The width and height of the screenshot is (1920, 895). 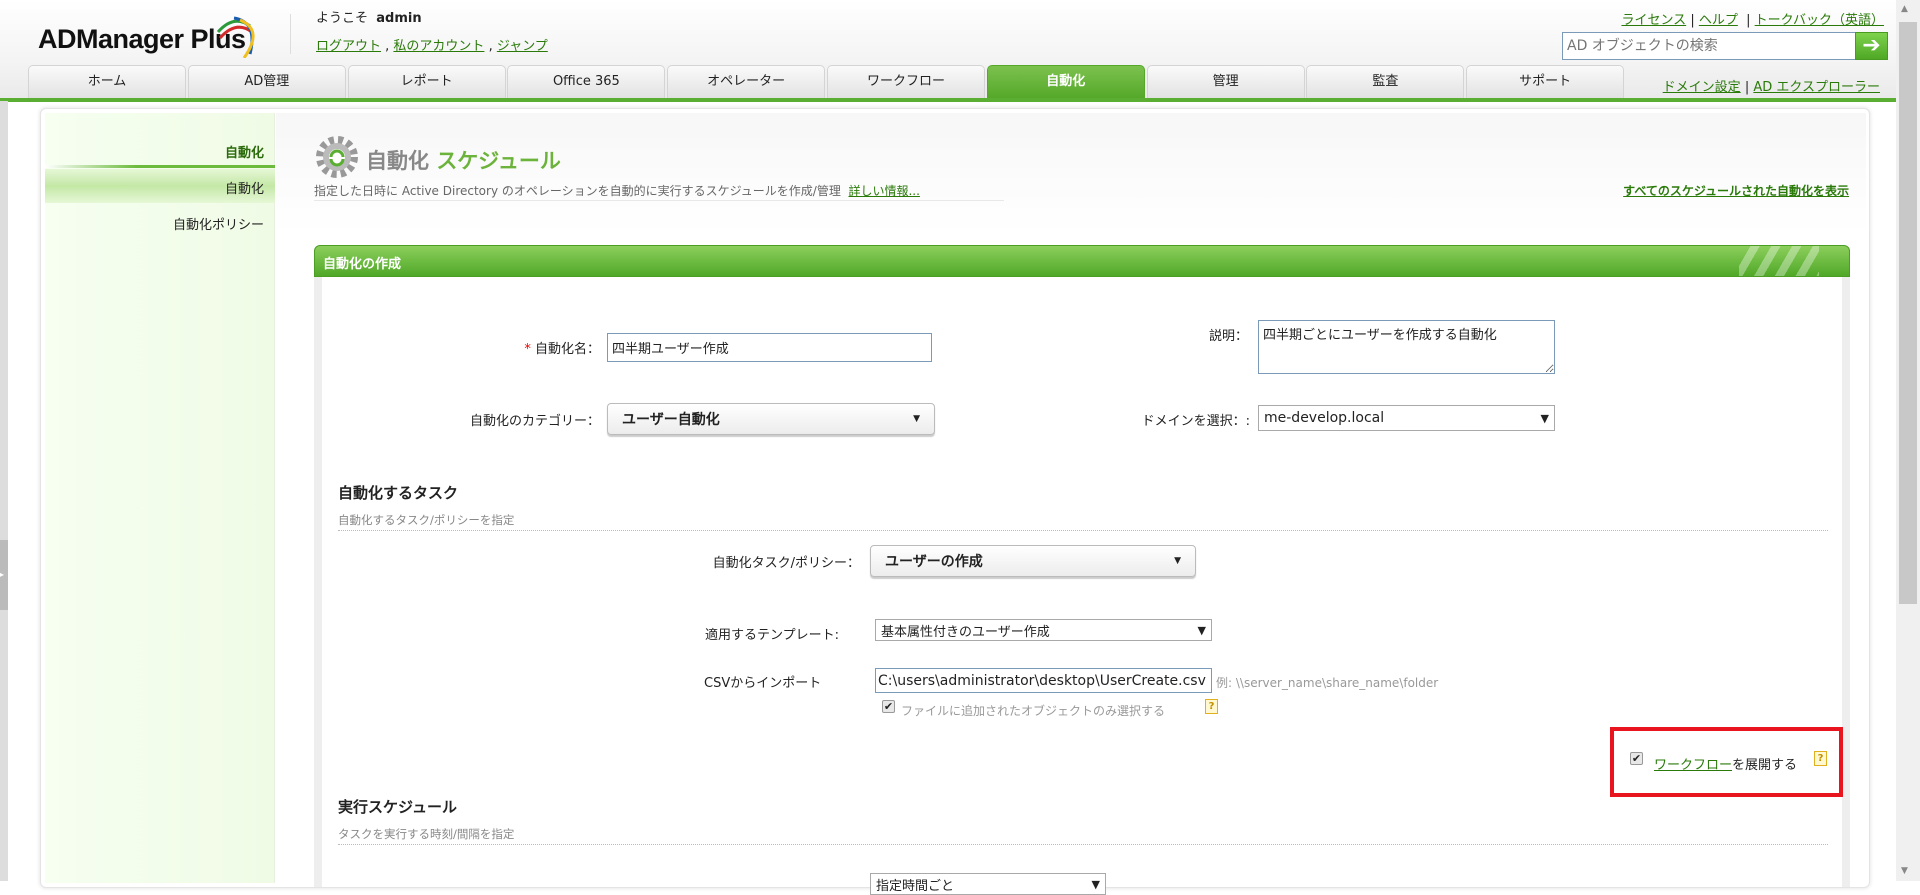 I want to click on tab-5: ワークフロー, so click(x=905, y=81).